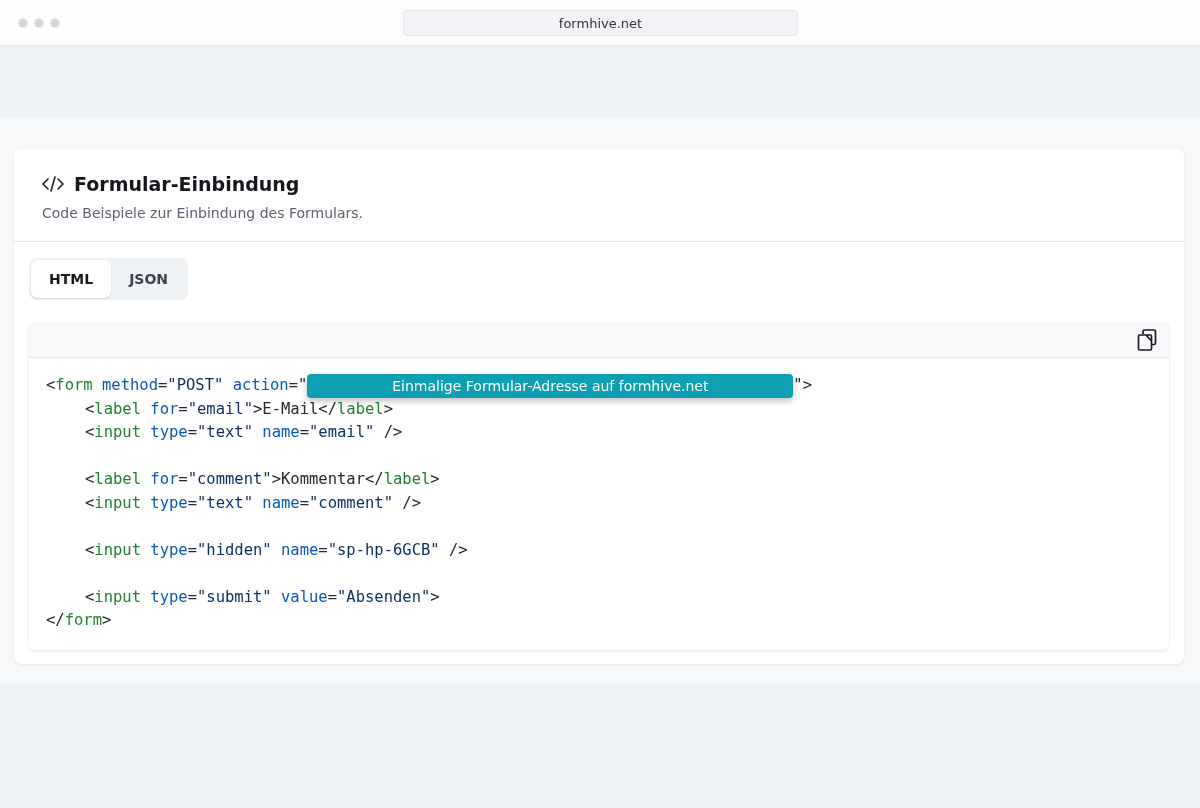 This screenshot has height=808, width=1200. Describe the element at coordinates (55, 620) in the screenshot. I see `code-text: </` at that location.